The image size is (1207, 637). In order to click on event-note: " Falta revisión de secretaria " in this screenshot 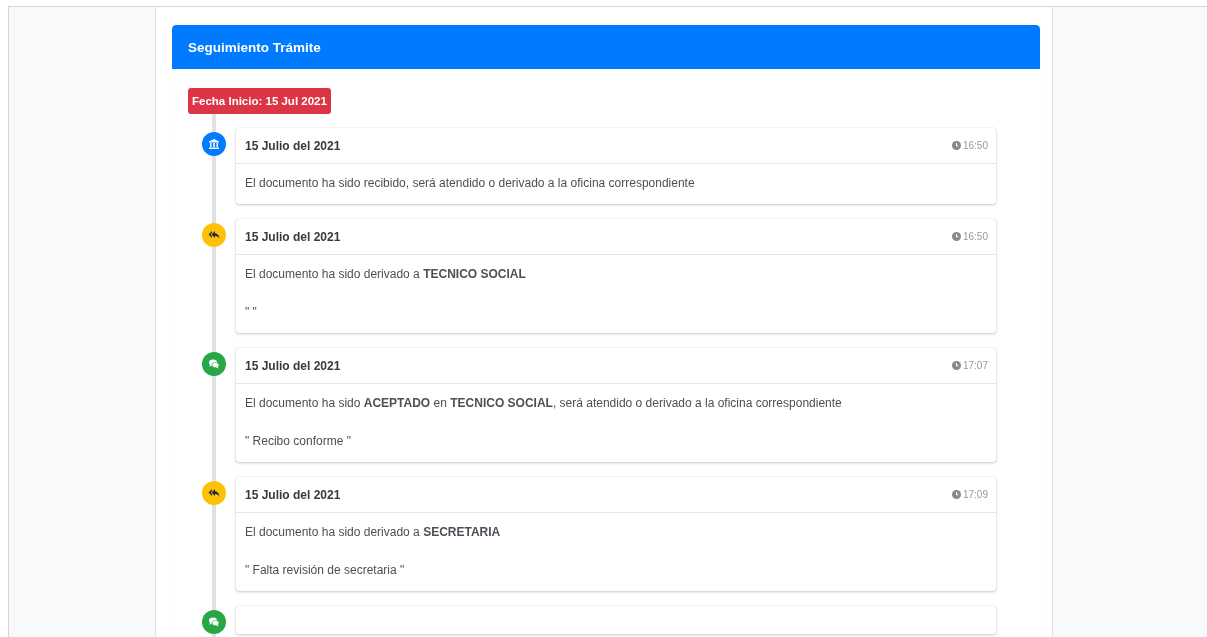, I will do `click(325, 570)`.